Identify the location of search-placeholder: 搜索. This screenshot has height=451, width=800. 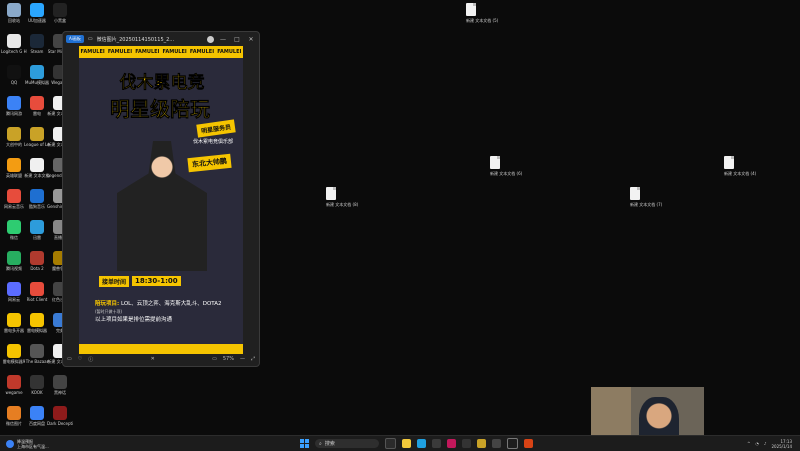
(329, 444).